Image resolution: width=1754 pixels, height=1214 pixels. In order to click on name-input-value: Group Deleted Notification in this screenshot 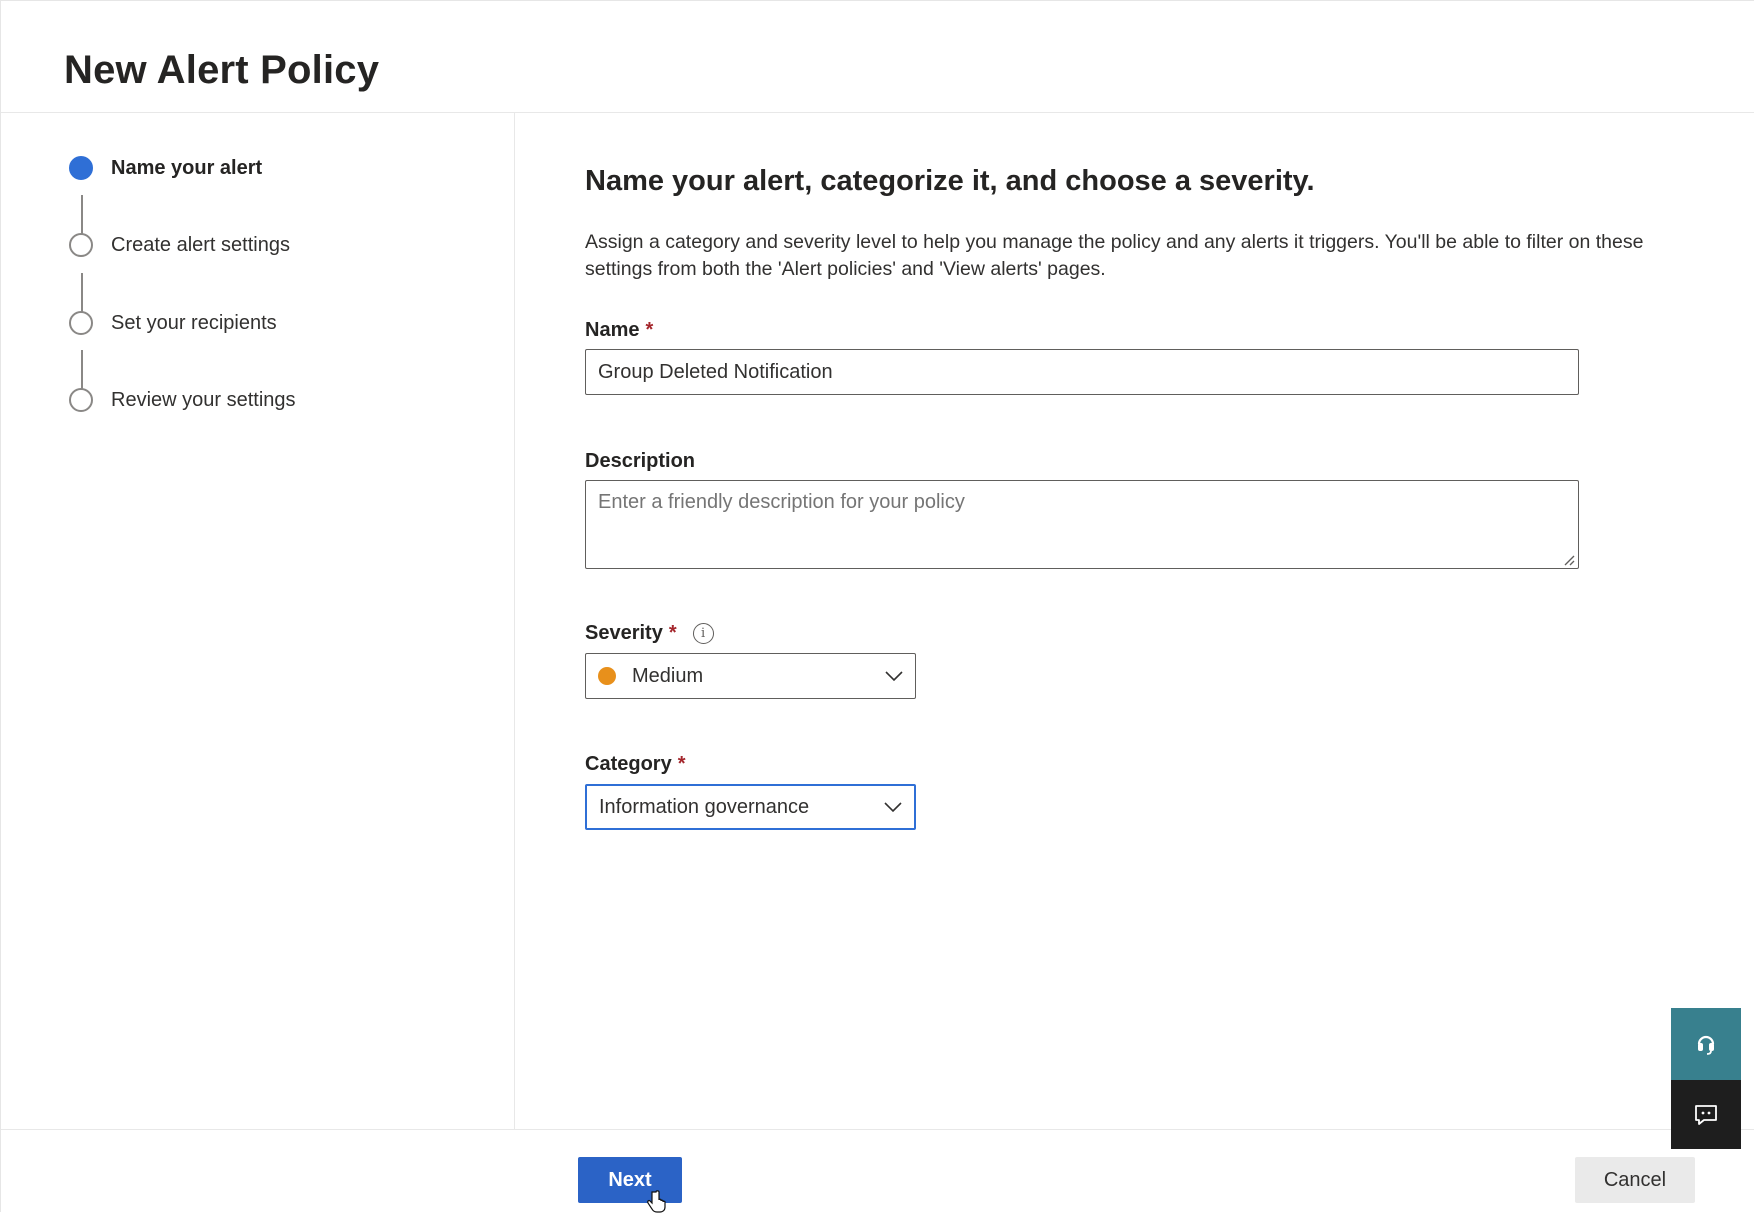, I will do `click(715, 371)`.